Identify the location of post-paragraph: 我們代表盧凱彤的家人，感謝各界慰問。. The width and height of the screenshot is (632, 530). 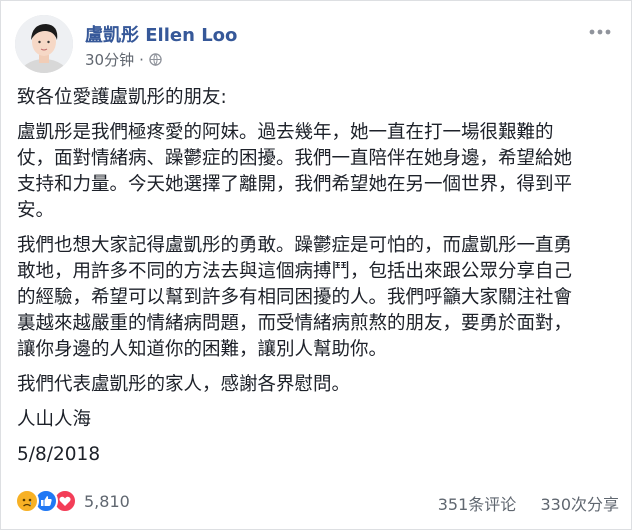
(319, 385).